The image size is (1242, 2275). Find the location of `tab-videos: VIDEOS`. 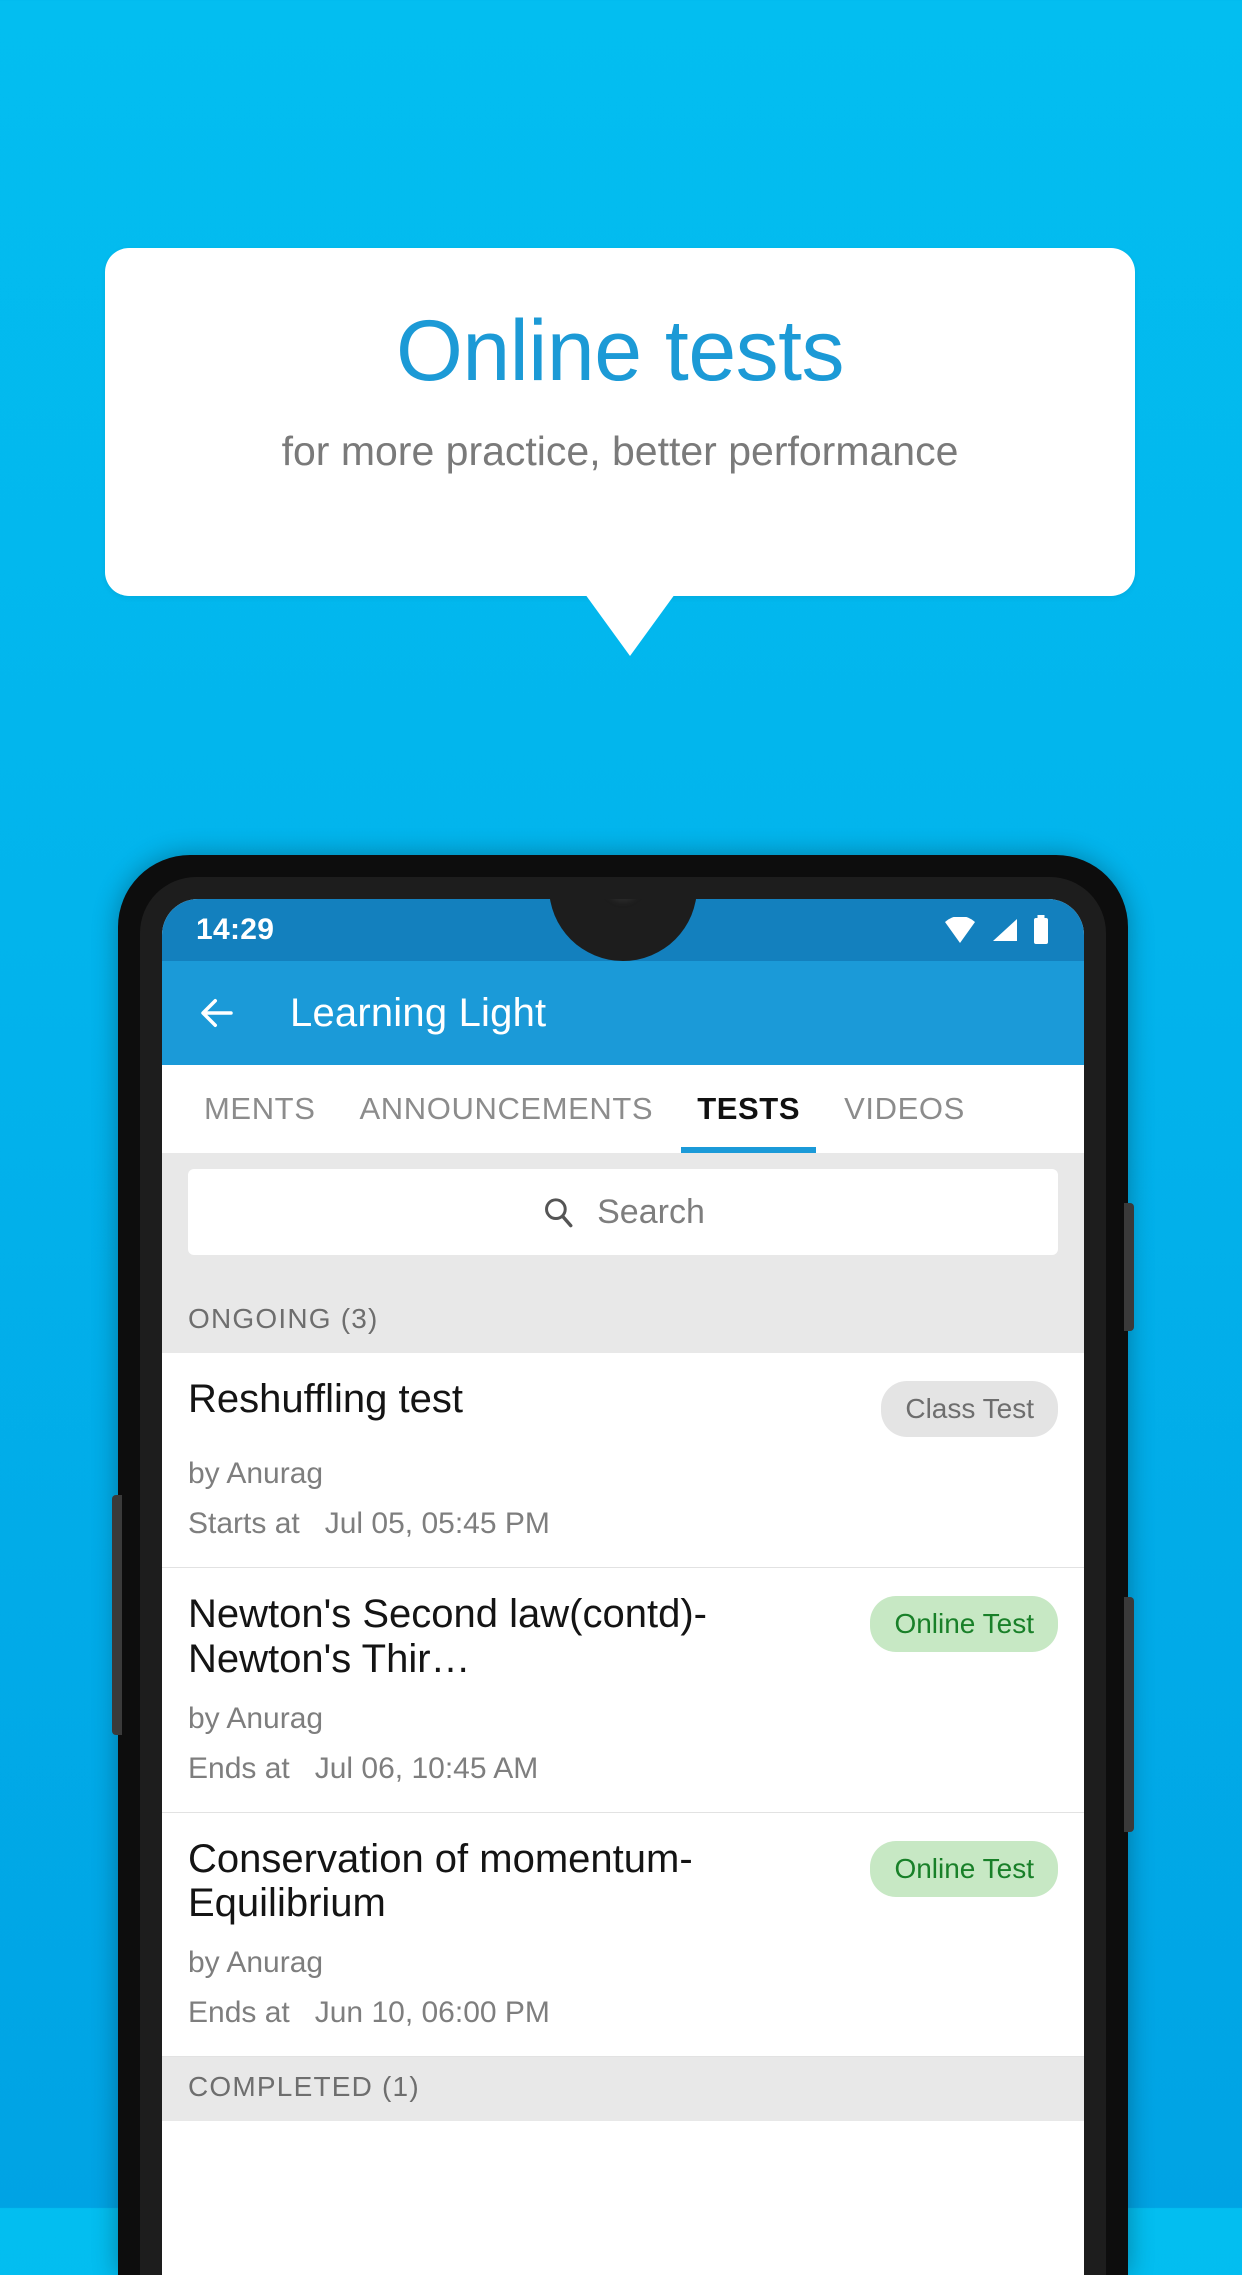

tab-videos: VIDEOS is located at coordinates (904, 1109).